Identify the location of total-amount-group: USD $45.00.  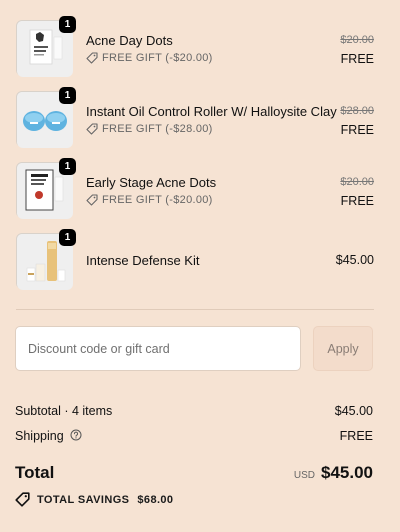
(333, 473).